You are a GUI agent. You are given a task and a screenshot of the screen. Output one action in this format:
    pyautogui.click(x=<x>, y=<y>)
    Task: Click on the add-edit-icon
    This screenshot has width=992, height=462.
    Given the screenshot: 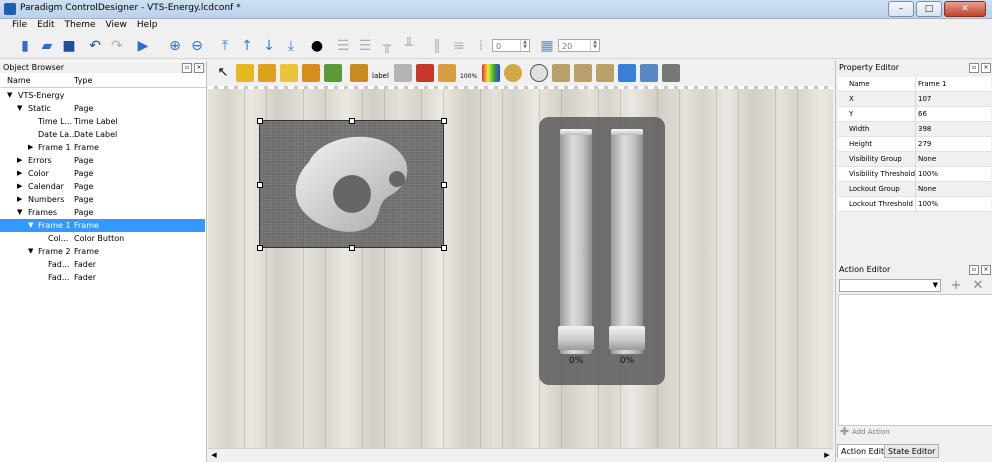 What is the action you would take?
    pyautogui.click(x=425, y=73)
    